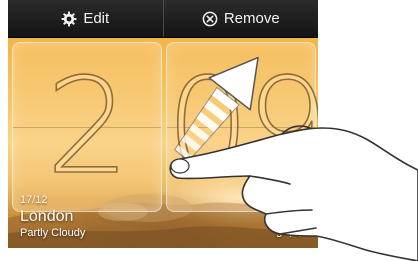 The width and height of the screenshot is (418, 261). Describe the element at coordinates (289, 234) in the screenshot. I see `weather-temperature: 9° / 4` at that location.